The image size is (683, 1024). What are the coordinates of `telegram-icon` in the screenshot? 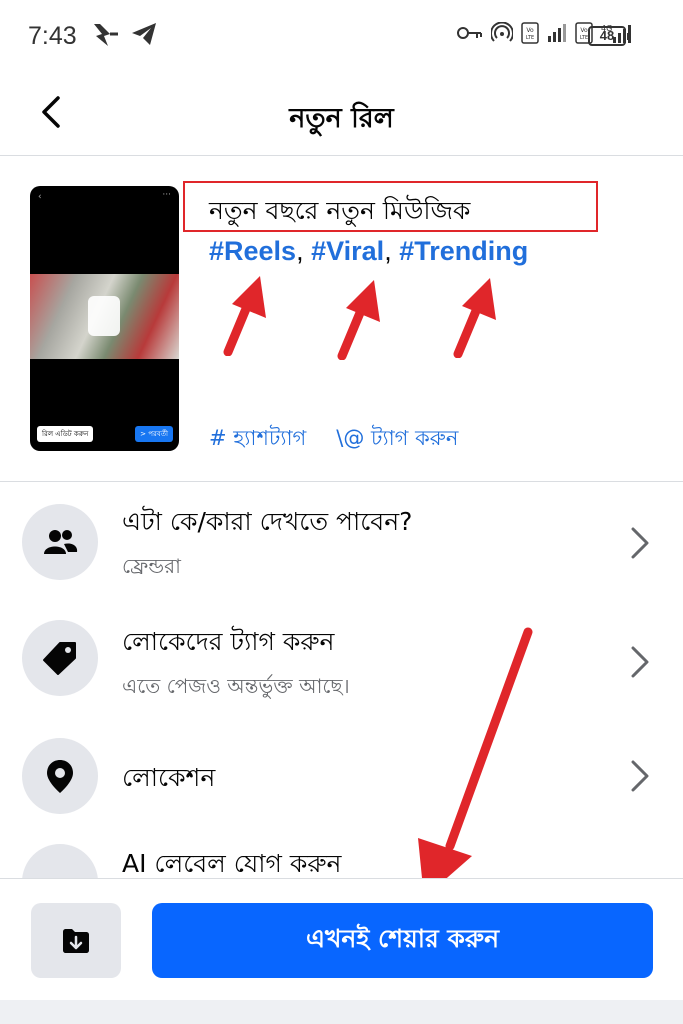 It's located at (144, 34).